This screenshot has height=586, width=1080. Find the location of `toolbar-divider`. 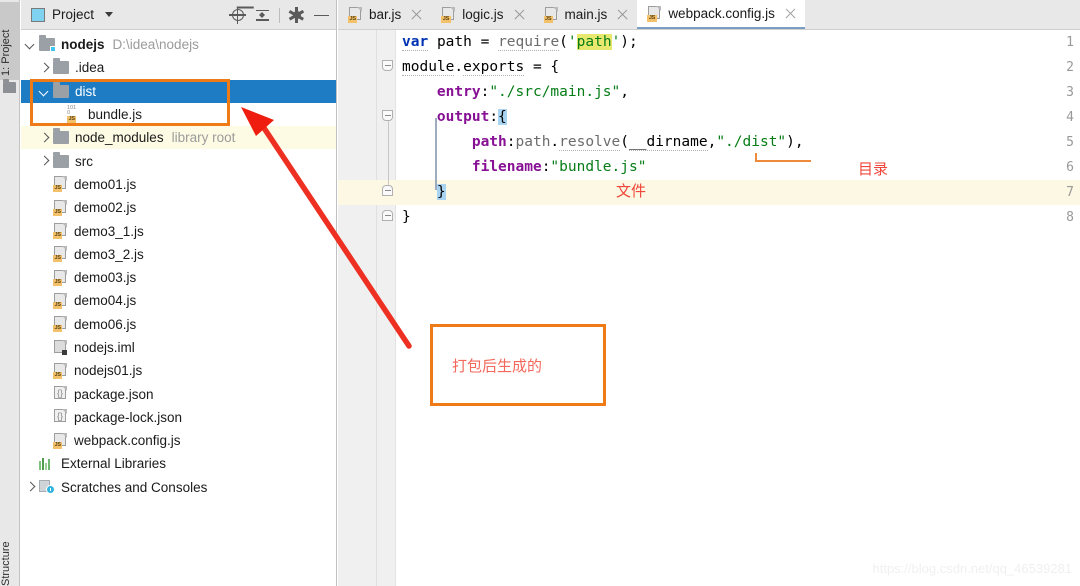

toolbar-divider is located at coordinates (279, 15).